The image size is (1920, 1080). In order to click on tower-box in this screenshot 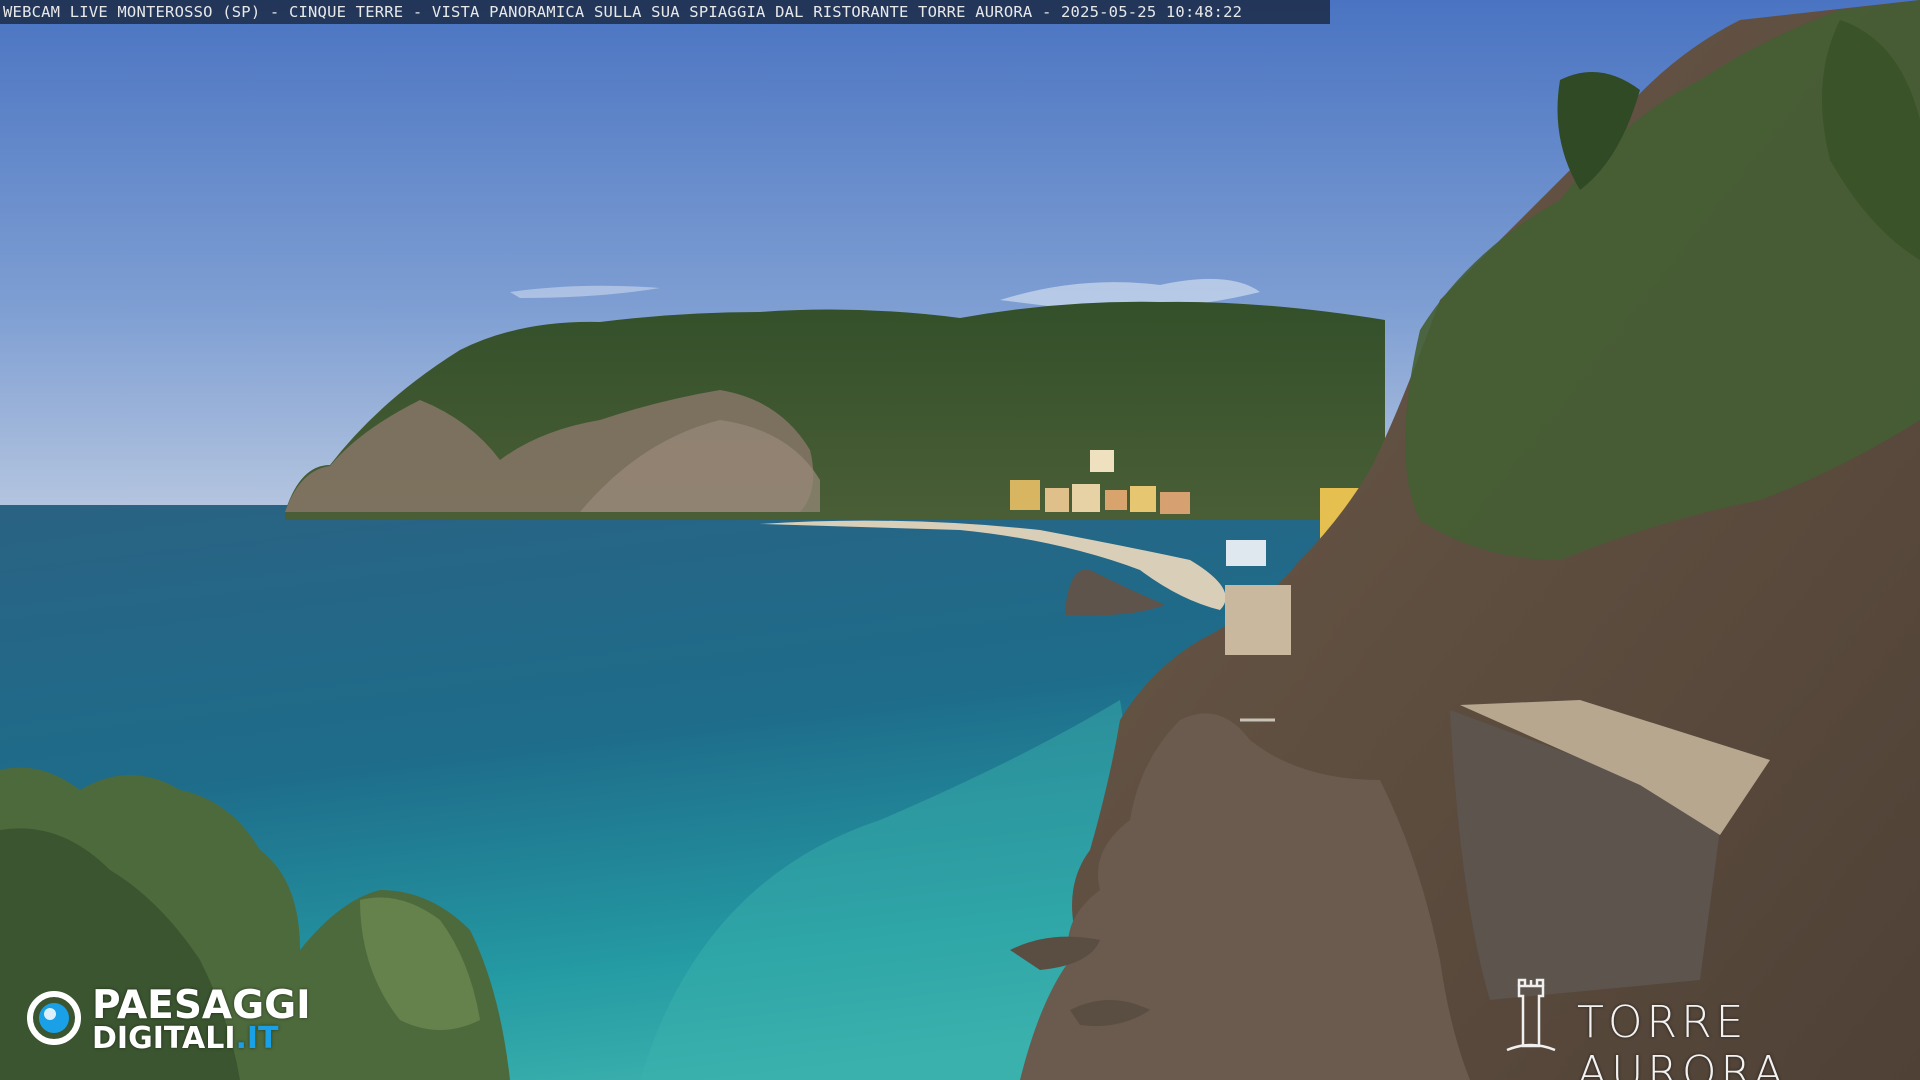, I will do `click(1258, 620)`.